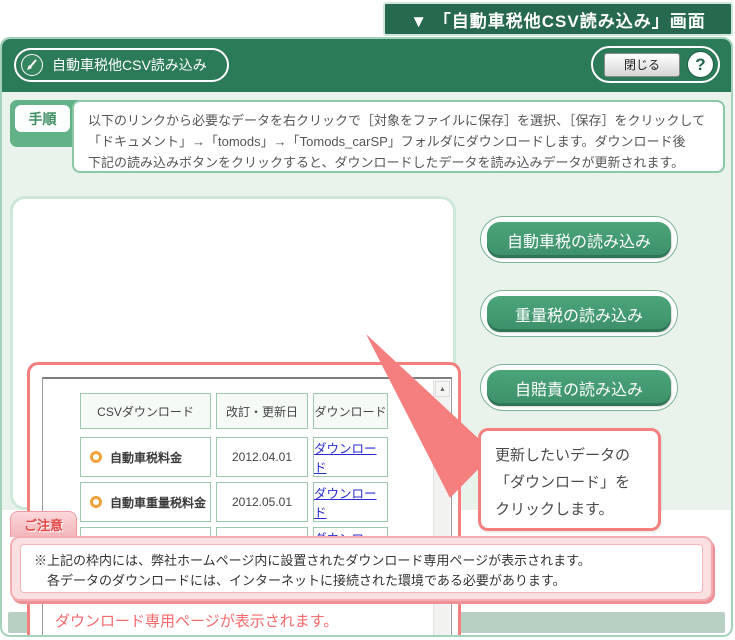 Image resolution: width=735 pixels, height=640 pixels. What do you see at coordinates (642, 64) in the screenshot?
I see `close-button: 閉じる` at bounding box center [642, 64].